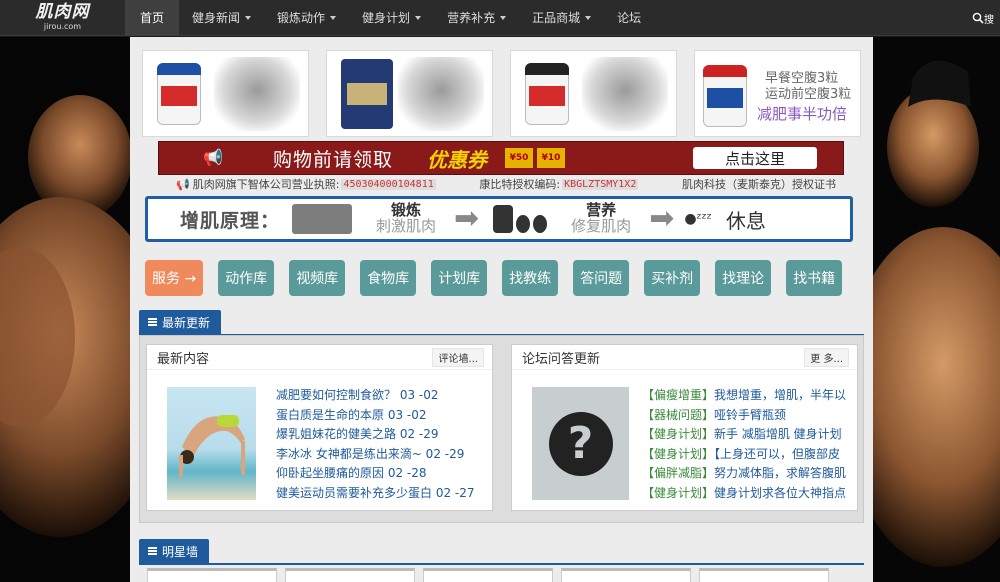 Image resolution: width=1000 pixels, height=582 pixels. I want to click on step-sub: 刺激肌肉, so click(406, 226).